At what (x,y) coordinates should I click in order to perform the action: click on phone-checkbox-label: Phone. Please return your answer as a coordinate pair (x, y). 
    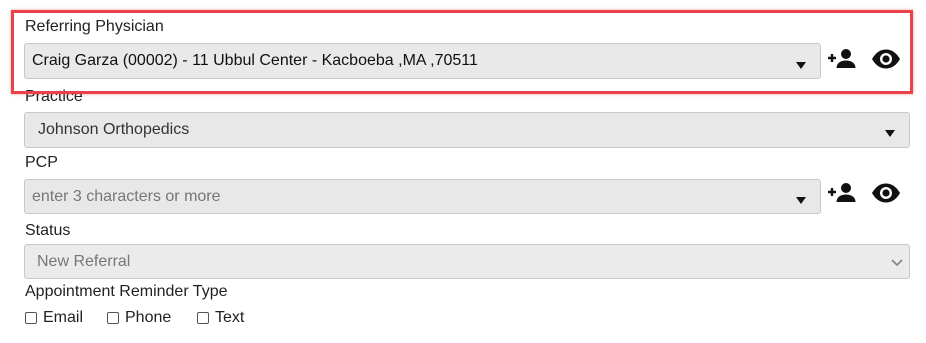
    Looking at the image, I should click on (148, 317).